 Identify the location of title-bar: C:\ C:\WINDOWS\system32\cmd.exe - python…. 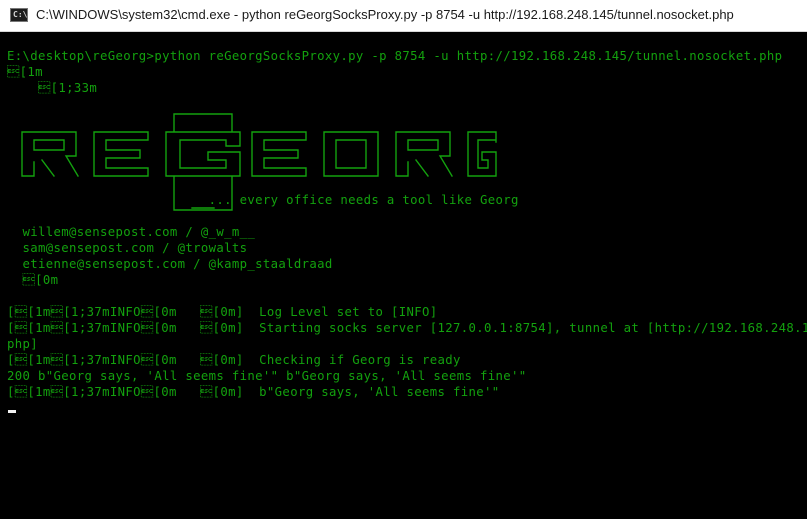
(403, 16).